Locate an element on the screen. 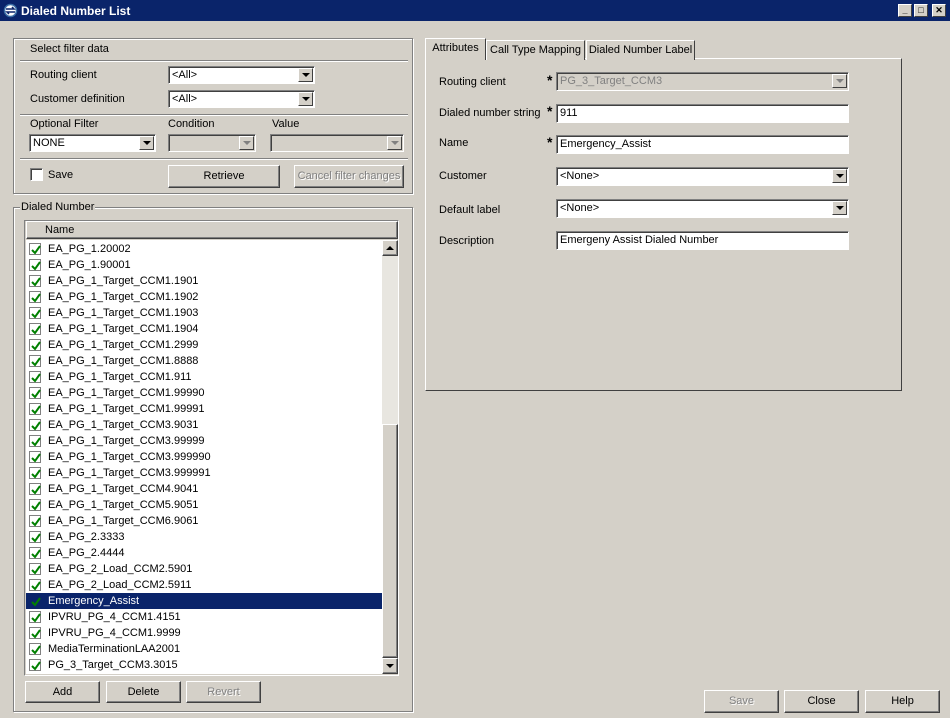 The width and height of the screenshot is (950, 718). tab-attributes: Attributes is located at coordinates (455, 49).